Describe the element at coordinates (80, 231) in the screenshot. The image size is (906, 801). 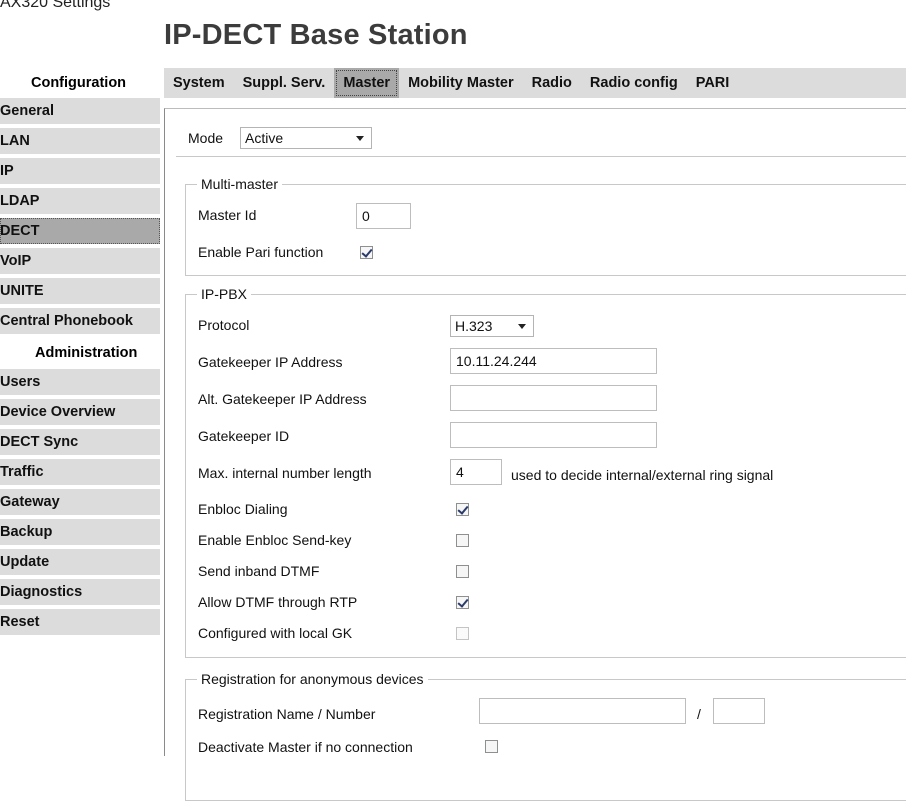
I see `sidebar-item-dect: DECT` at that location.